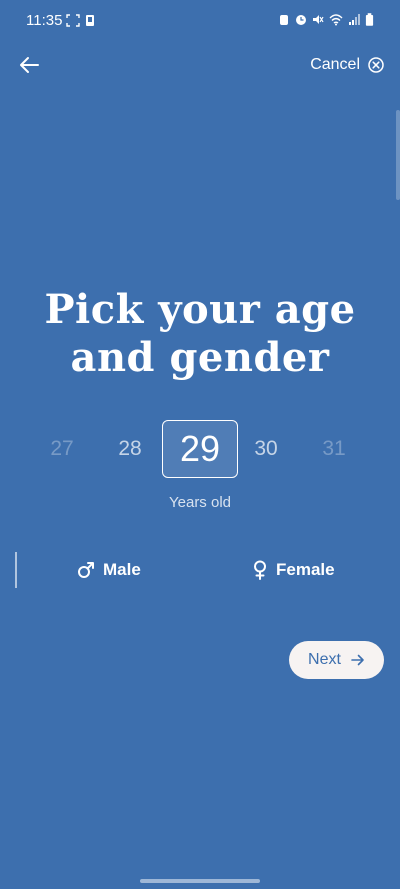 The width and height of the screenshot is (400, 889). What do you see at coordinates (122, 569) in the screenshot?
I see `gender-male-label: Male` at bounding box center [122, 569].